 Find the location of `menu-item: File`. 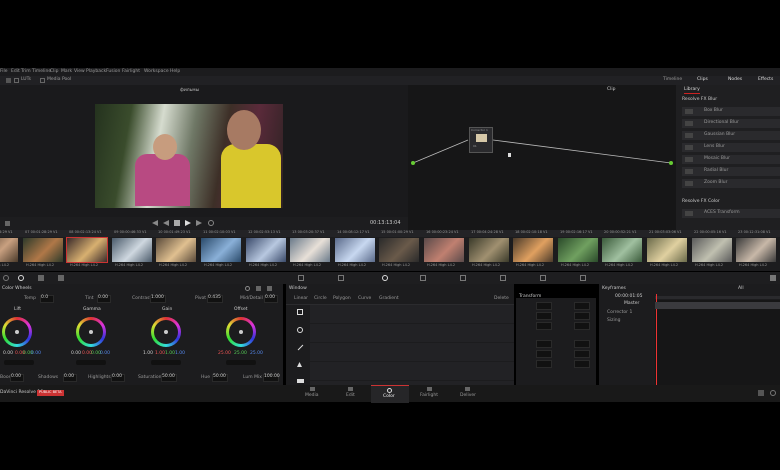

menu-item: File is located at coordinates (4, 72).